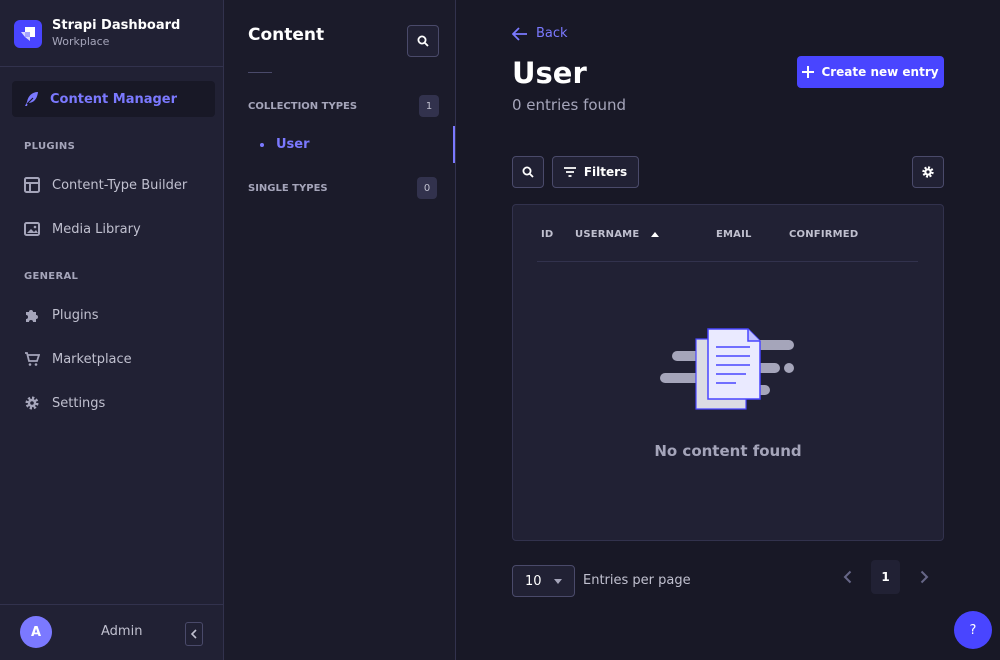 This screenshot has width=1000, height=660. What do you see at coordinates (92, 359) in the screenshot?
I see `nav-item-label: Marketplace` at bounding box center [92, 359].